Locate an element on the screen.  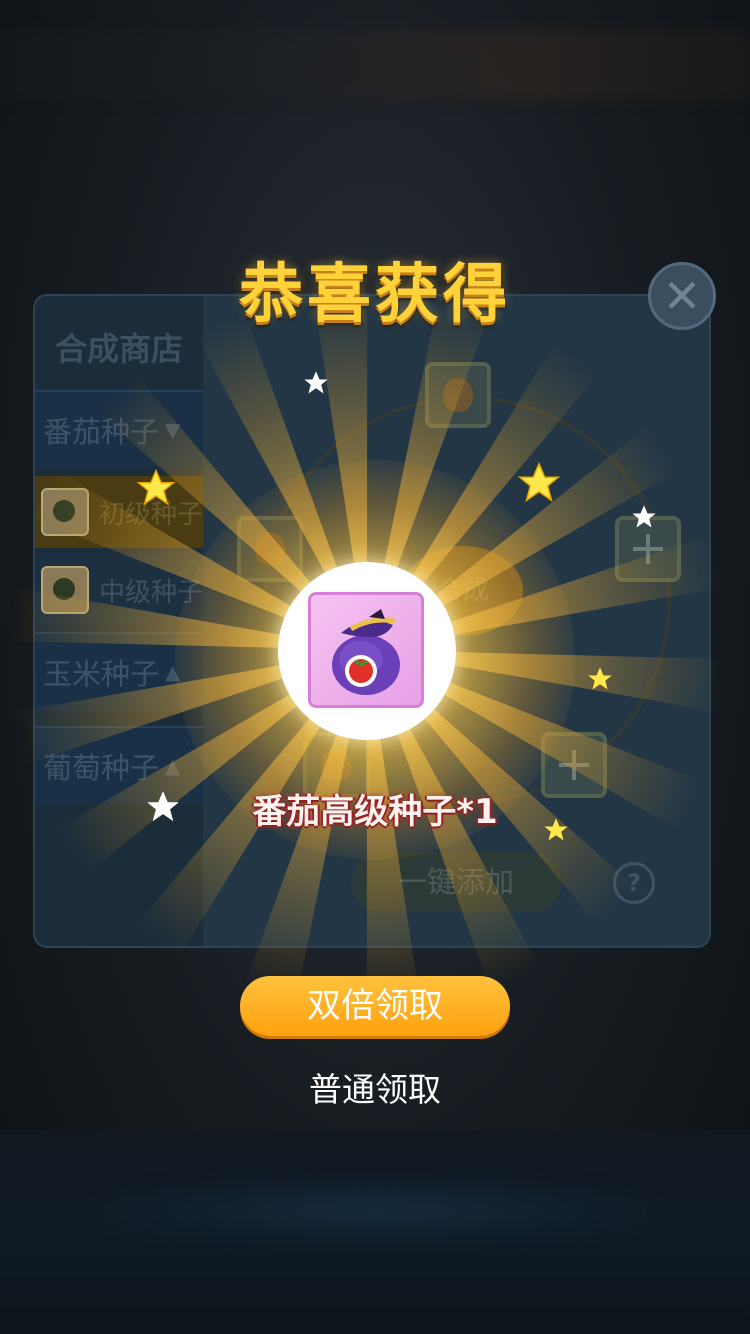
arrow-up-icon: ▲ is located at coordinates (173, 766).